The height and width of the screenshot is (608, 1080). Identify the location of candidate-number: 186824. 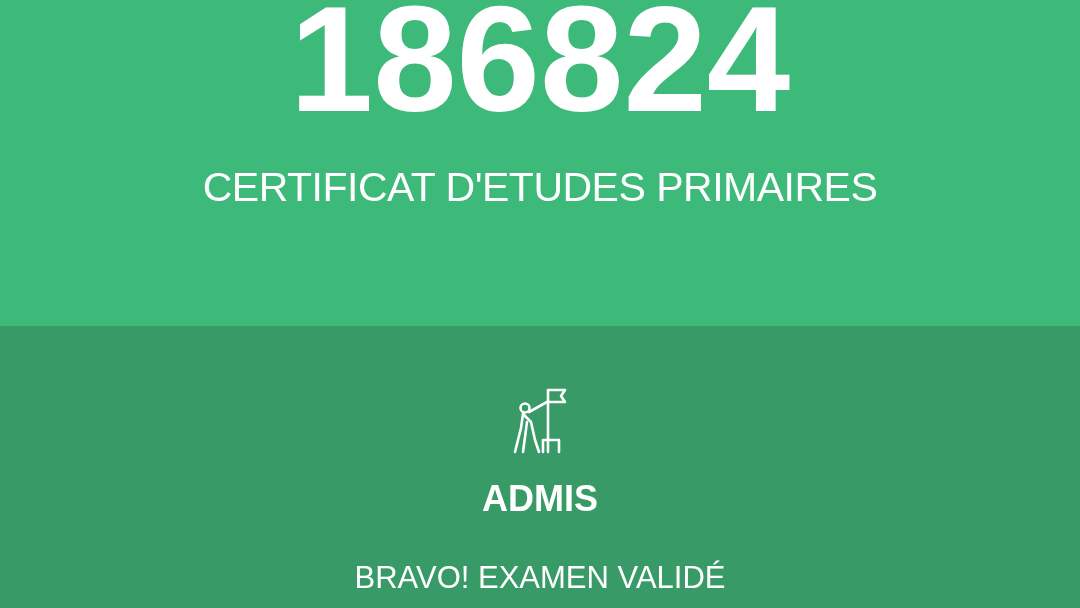
(540, 67).